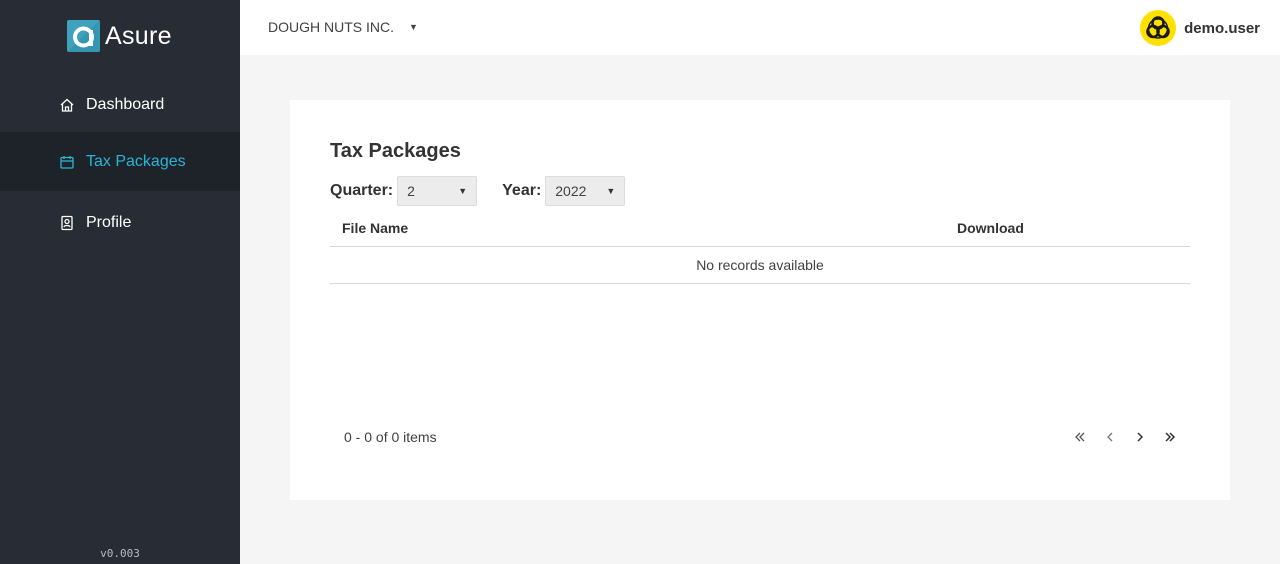  What do you see at coordinates (362, 190) in the screenshot?
I see `quarter-label: Quarter:` at bounding box center [362, 190].